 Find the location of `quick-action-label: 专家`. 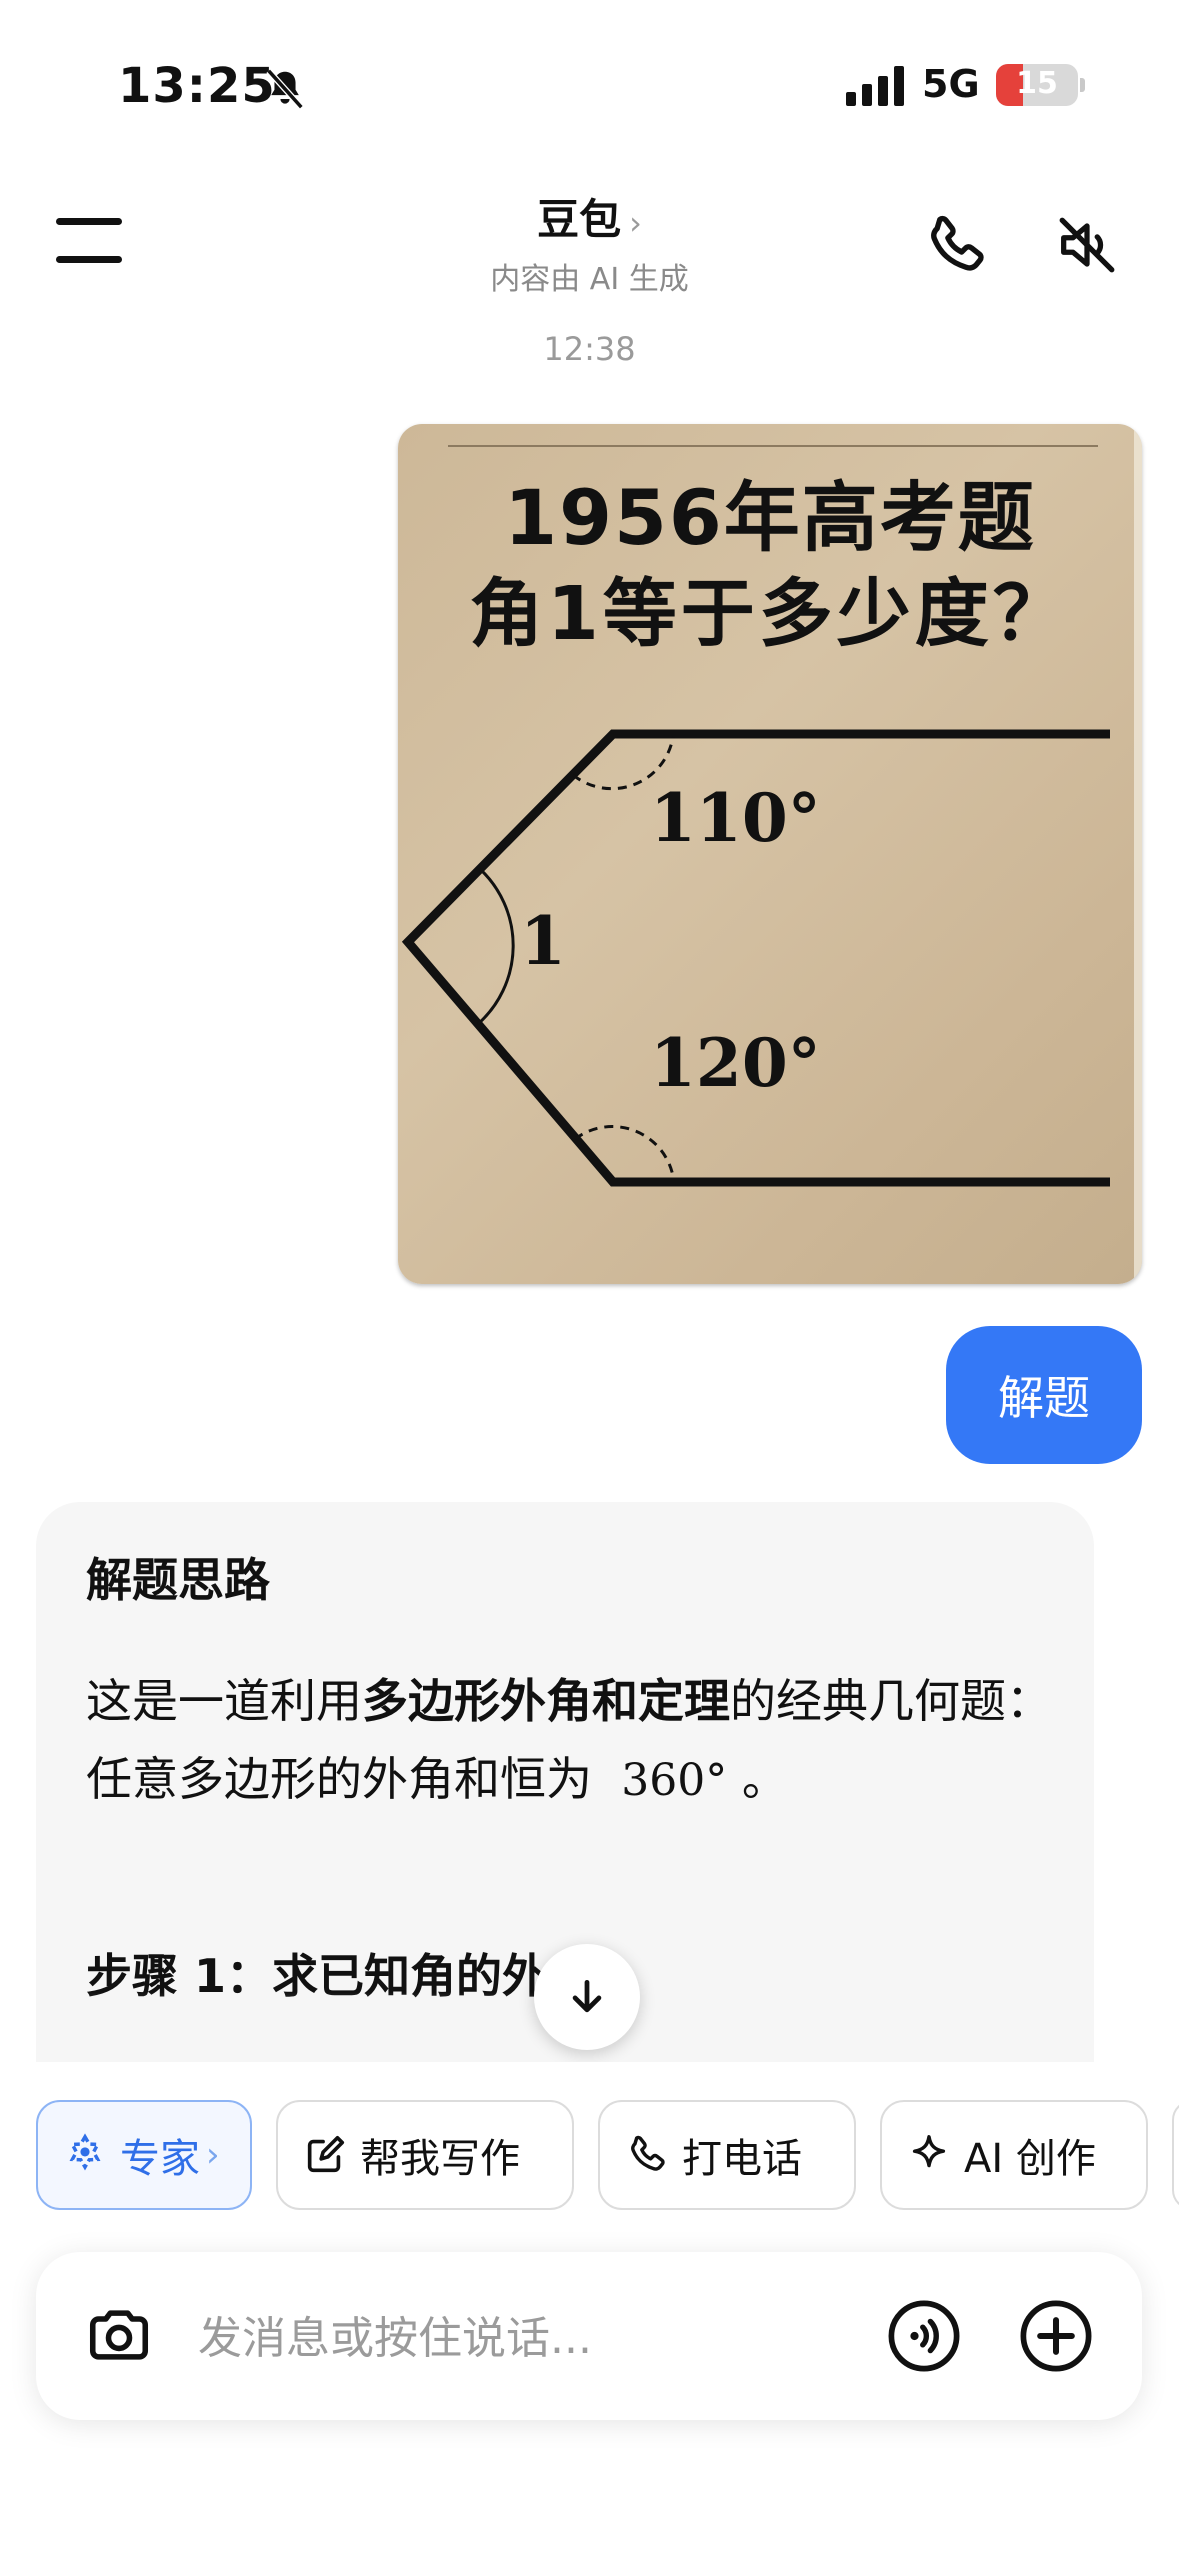

quick-action-label: 专家 is located at coordinates (160, 2159).